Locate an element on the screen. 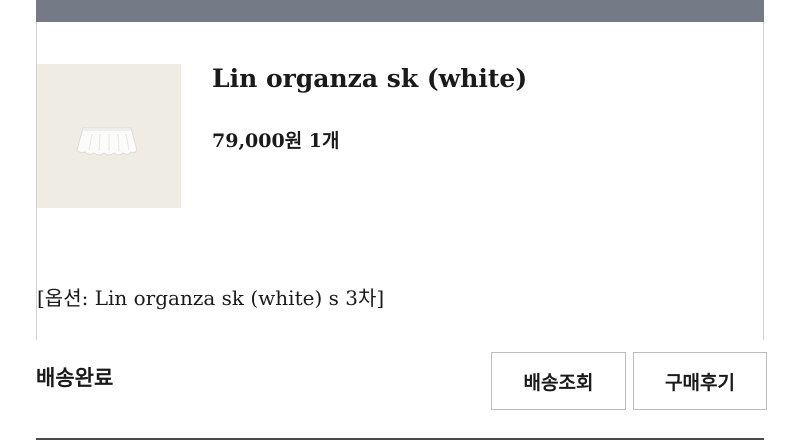  price-quantity: 79,000원 1개 is located at coordinates (276, 141).